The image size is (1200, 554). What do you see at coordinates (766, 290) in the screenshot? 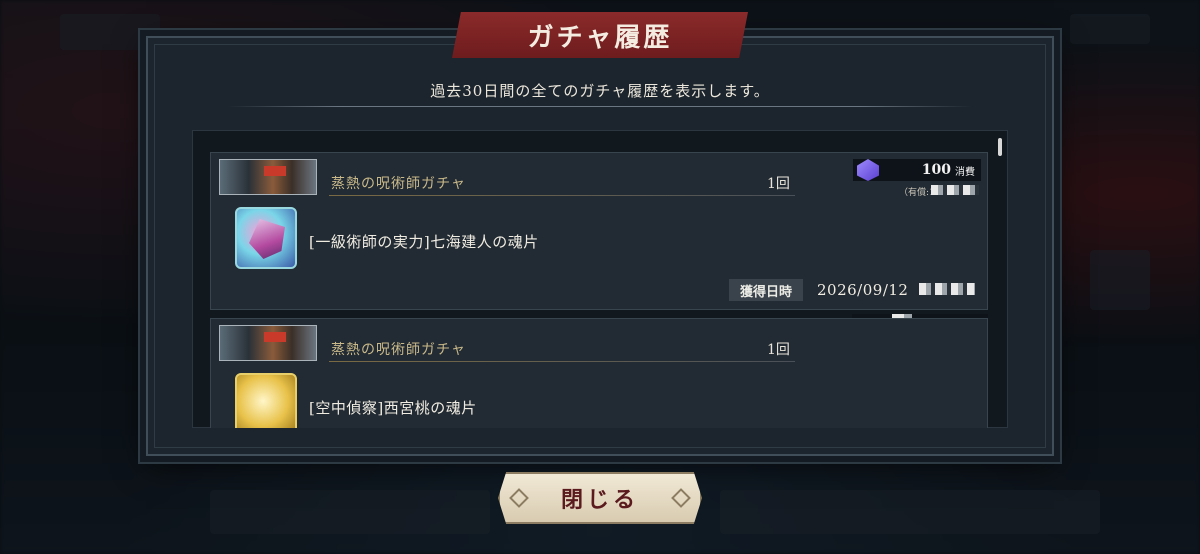
I see `date-label: 獲得日時` at bounding box center [766, 290].